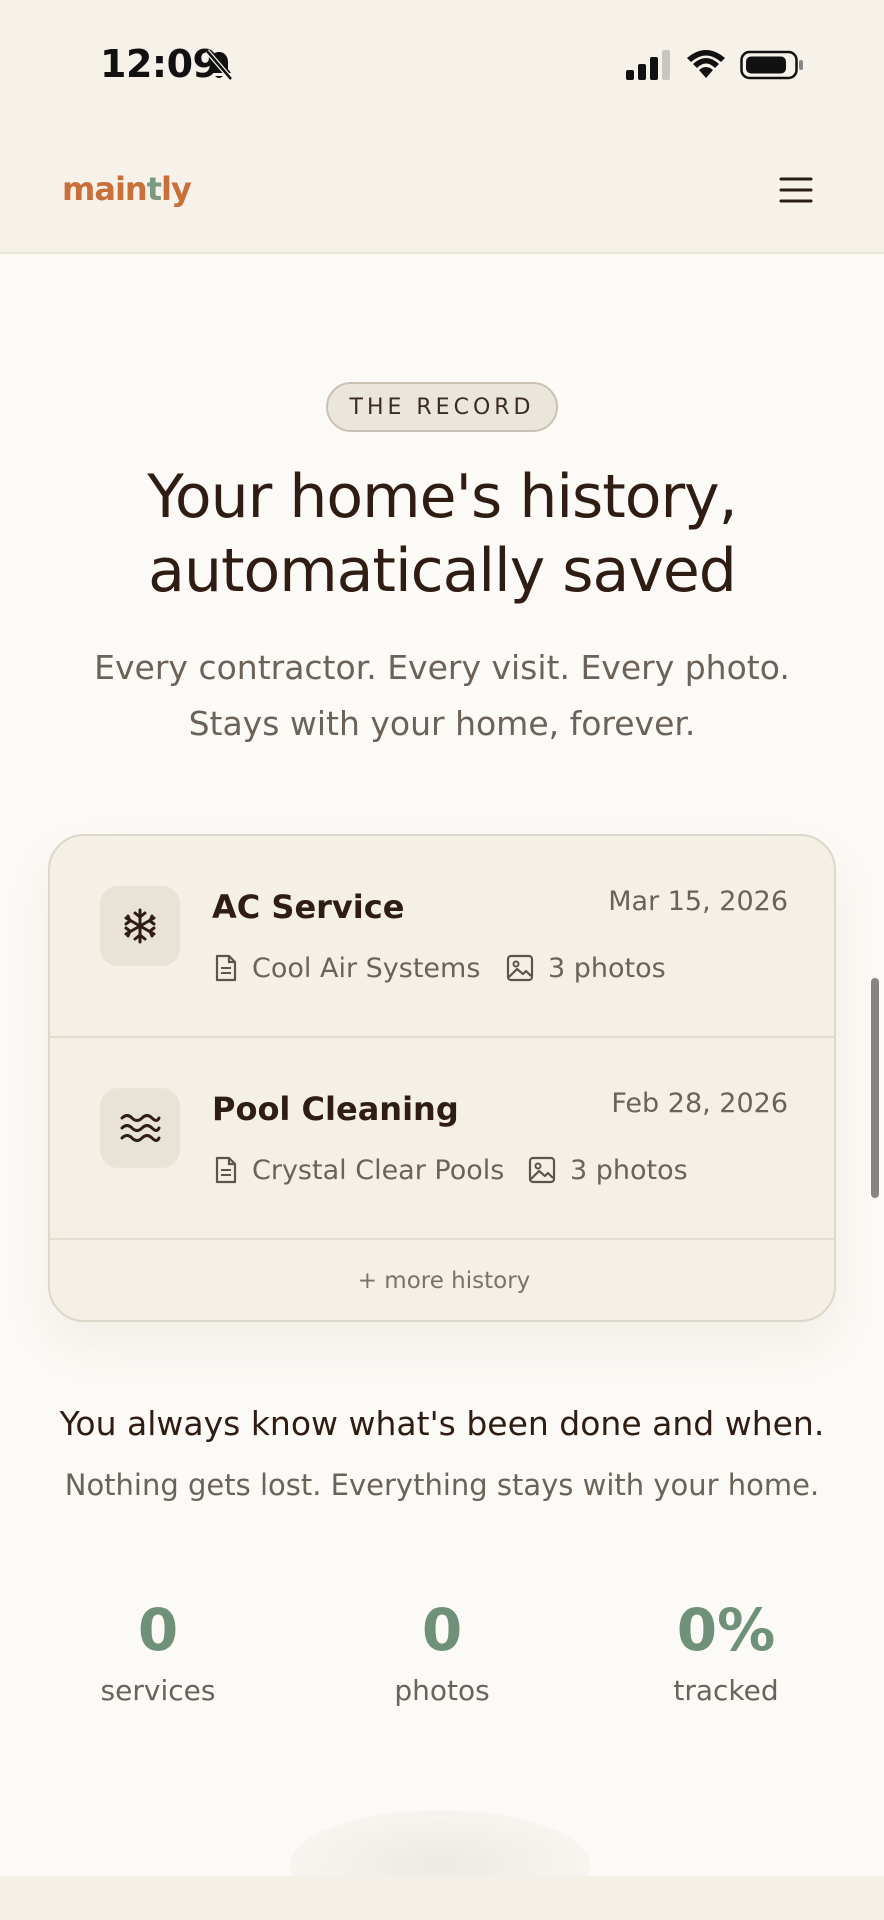  I want to click on menu-button, so click(796, 190).